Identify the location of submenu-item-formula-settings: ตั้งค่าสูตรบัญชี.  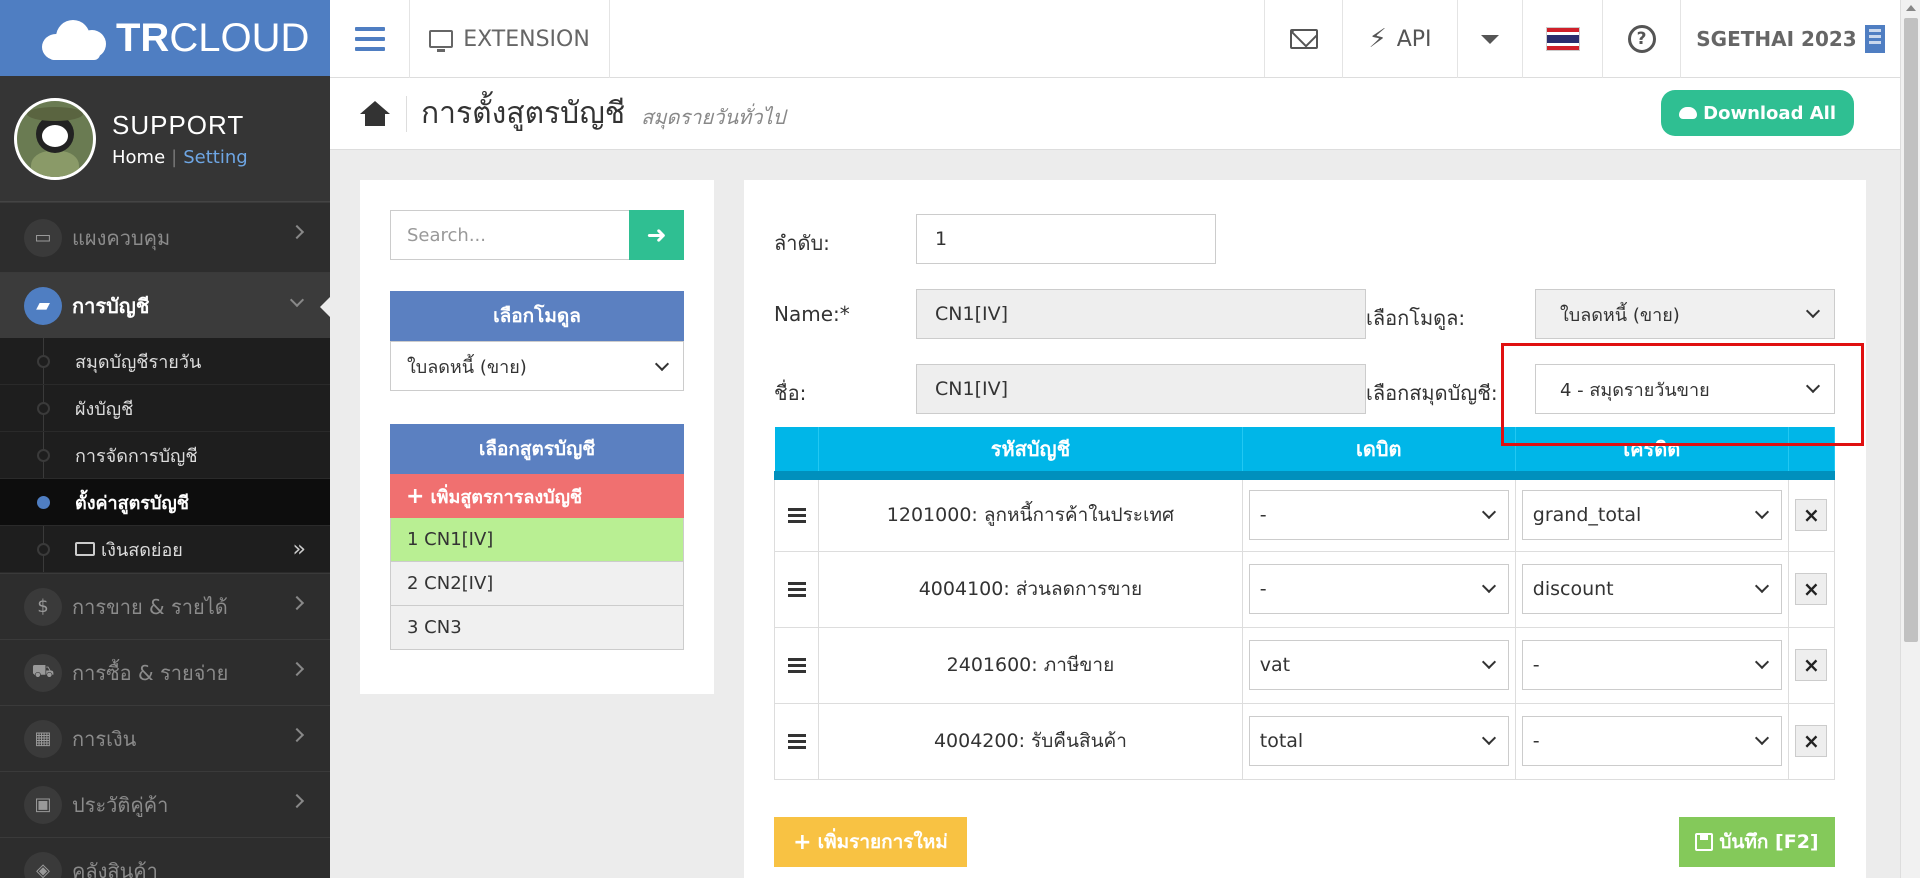
(165, 502).